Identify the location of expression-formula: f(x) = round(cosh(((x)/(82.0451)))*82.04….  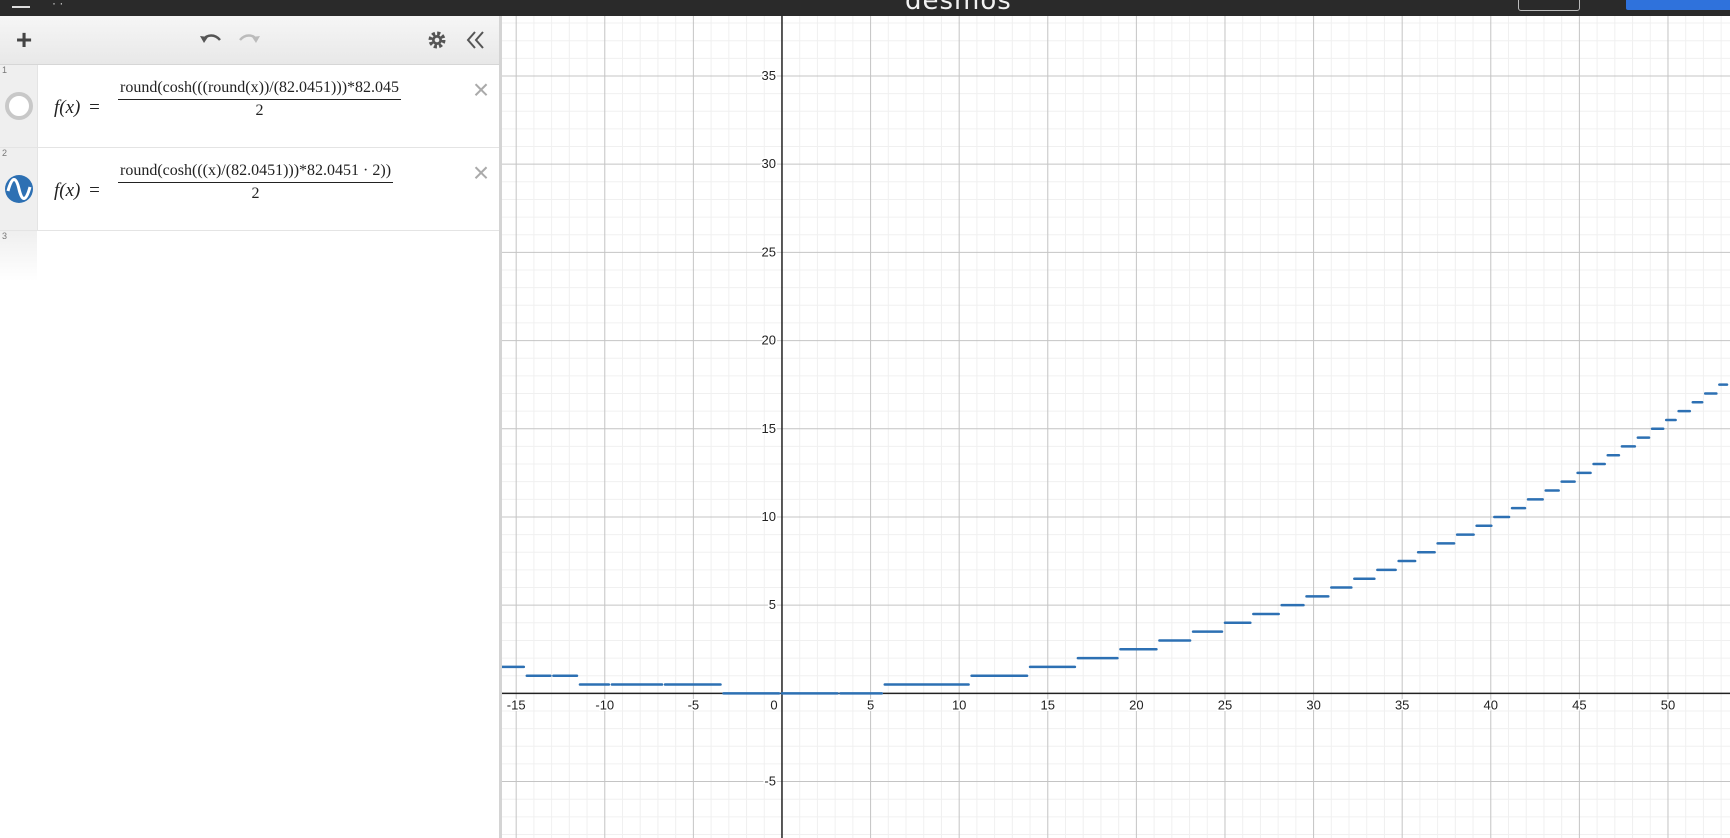
(259, 190).